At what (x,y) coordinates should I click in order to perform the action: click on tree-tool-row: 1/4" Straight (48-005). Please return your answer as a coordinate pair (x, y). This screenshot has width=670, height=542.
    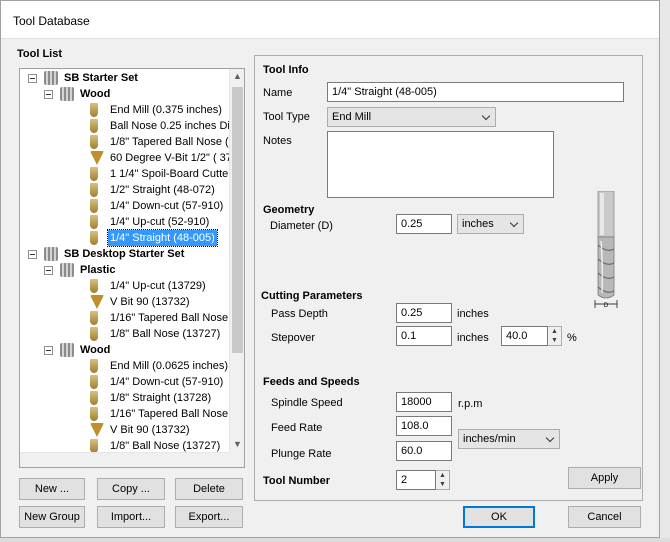
    Looking at the image, I should click on (124, 238).